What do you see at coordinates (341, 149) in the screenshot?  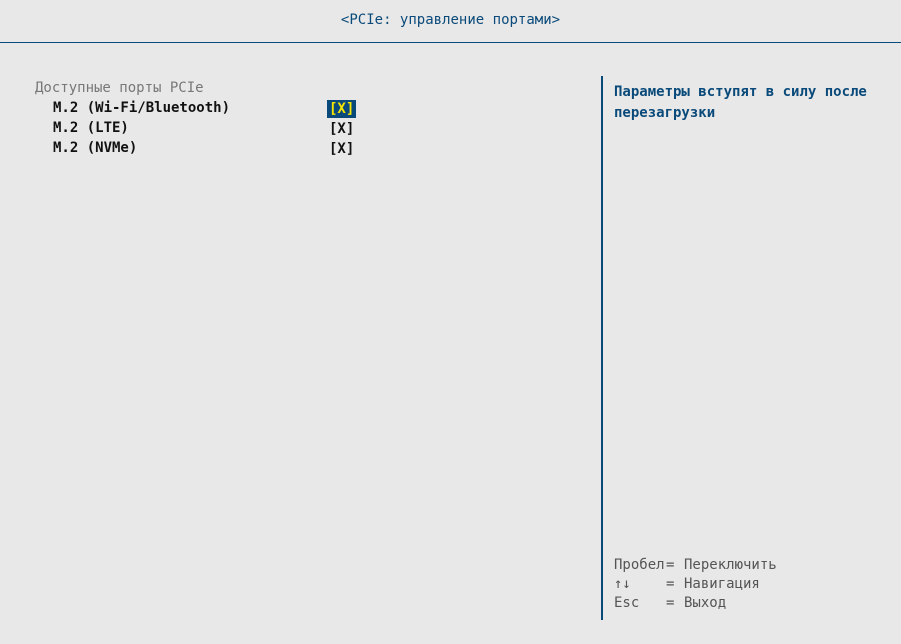 I see `port-toggle-nvme: [X]` at bounding box center [341, 149].